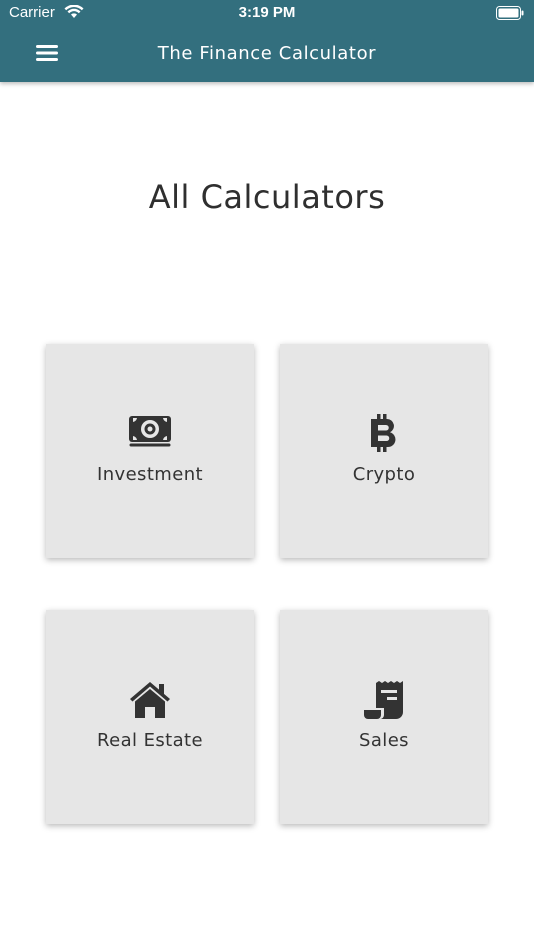 The image size is (534, 950). What do you see at coordinates (267, 197) in the screenshot?
I see `page-title: All Calculators` at bounding box center [267, 197].